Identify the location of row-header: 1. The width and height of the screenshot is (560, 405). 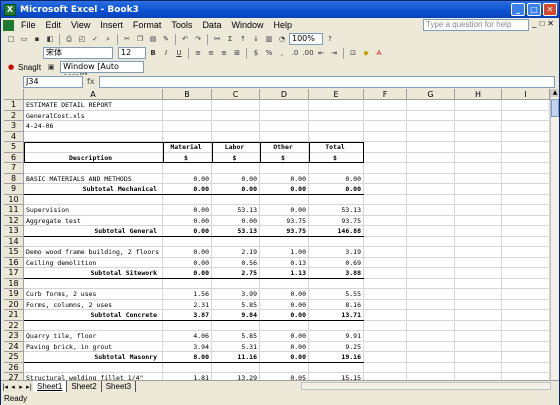
(14, 105).